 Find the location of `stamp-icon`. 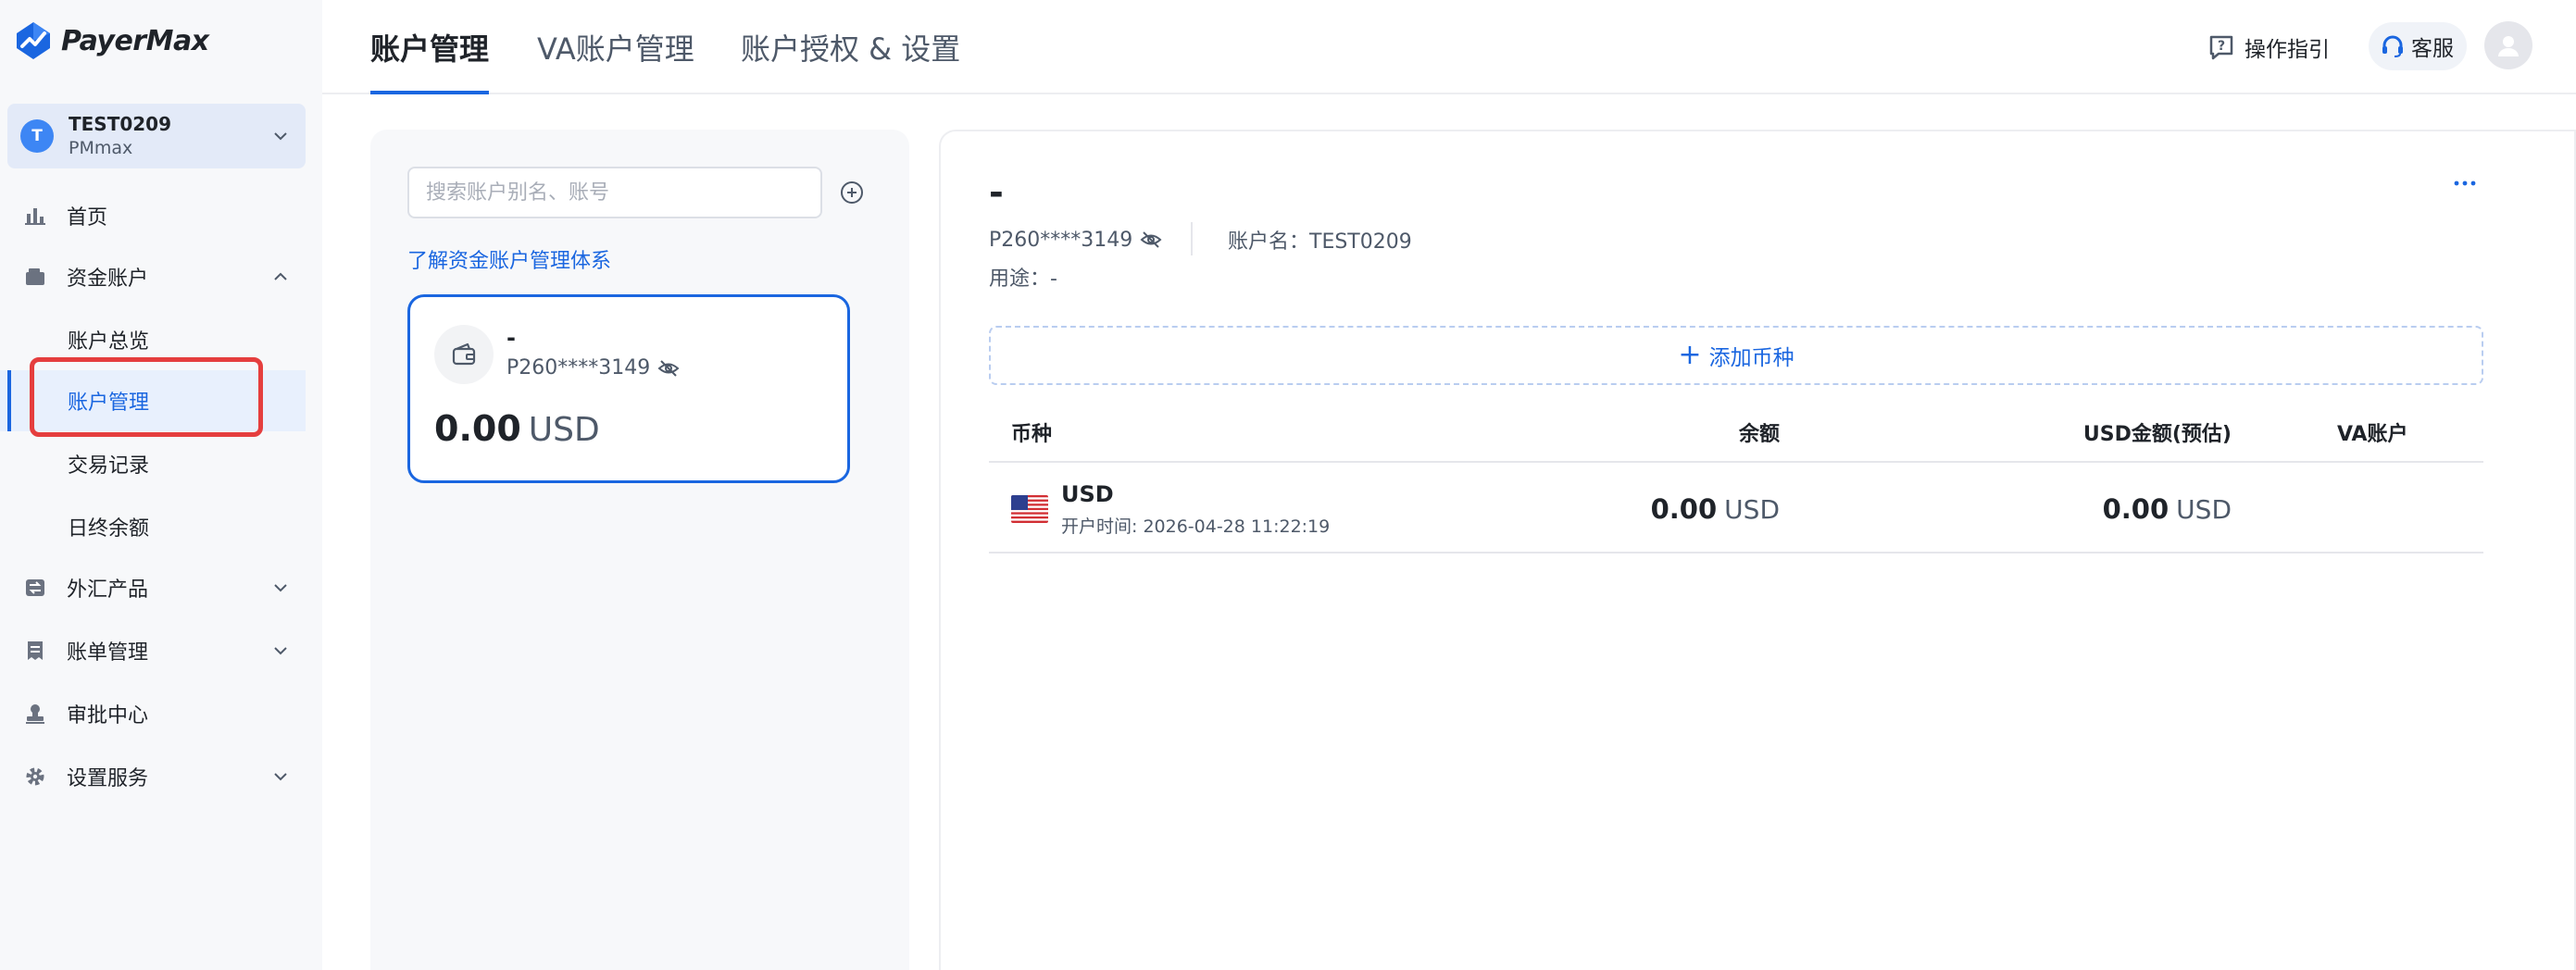

stamp-icon is located at coordinates (35, 714).